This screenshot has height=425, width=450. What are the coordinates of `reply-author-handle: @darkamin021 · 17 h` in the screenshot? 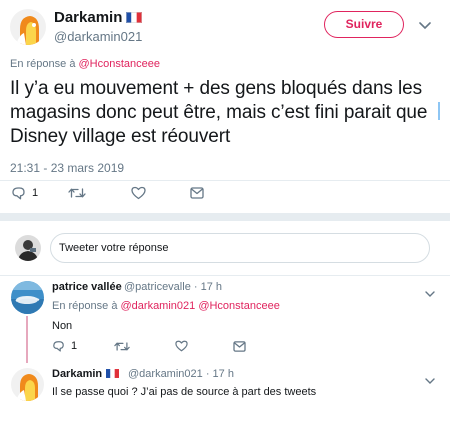 It's located at (181, 374).